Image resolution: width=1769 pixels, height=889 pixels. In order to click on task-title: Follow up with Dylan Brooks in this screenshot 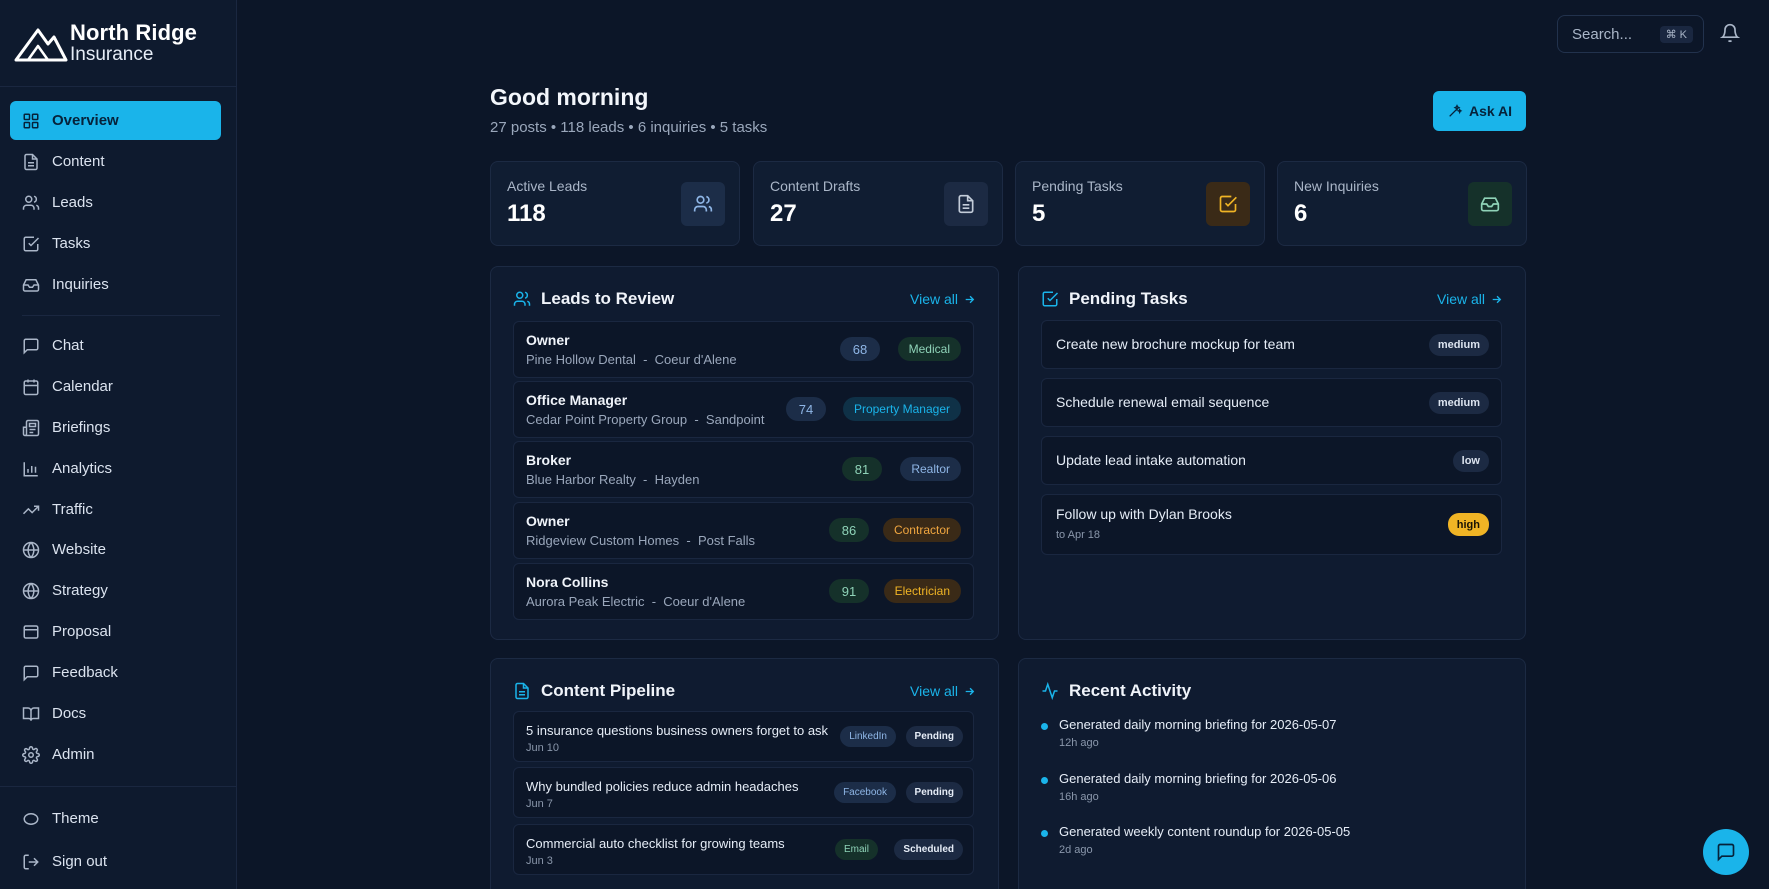, I will do `click(1144, 514)`.